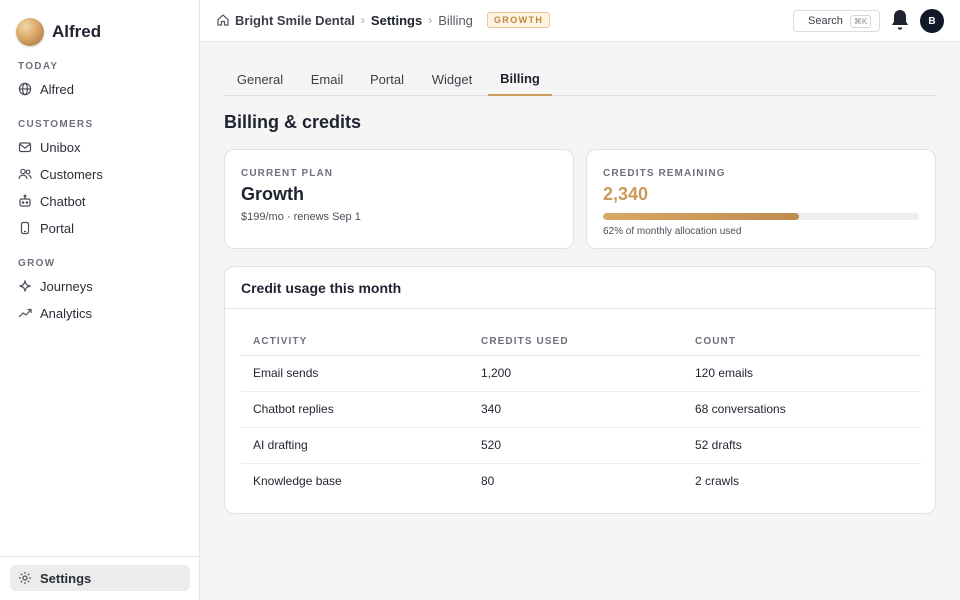 The height and width of the screenshot is (600, 960). Describe the element at coordinates (355, 445) in the screenshot. I see `cell-activity: AI drafting` at that location.